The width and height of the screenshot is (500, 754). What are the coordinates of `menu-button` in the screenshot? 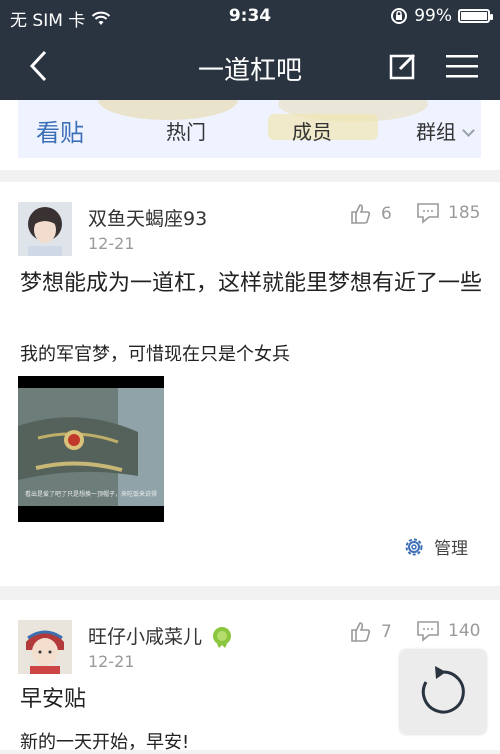 It's located at (462, 66).